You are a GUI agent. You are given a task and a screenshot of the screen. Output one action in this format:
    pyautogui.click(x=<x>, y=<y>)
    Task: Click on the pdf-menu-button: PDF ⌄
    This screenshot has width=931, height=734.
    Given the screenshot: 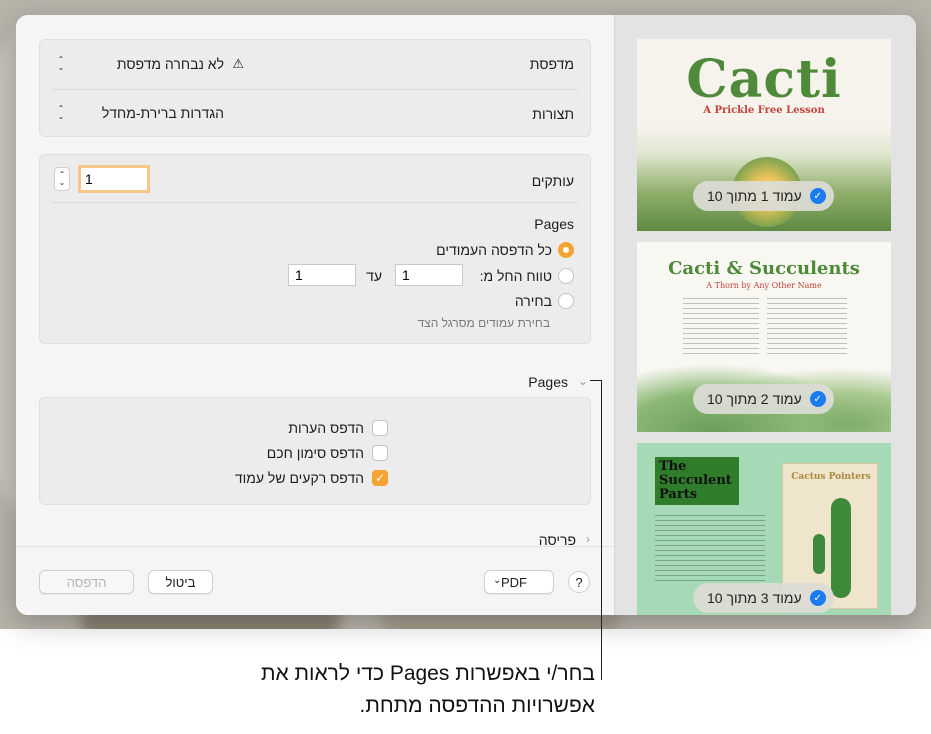 What is the action you would take?
    pyautogui.click(x=519, y=582)
    